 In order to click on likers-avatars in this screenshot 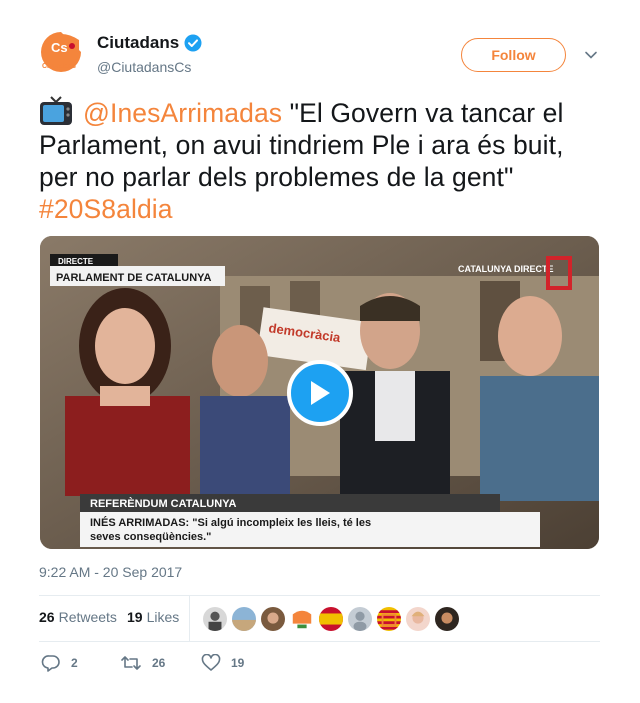, I will do `click(331, 619)`.